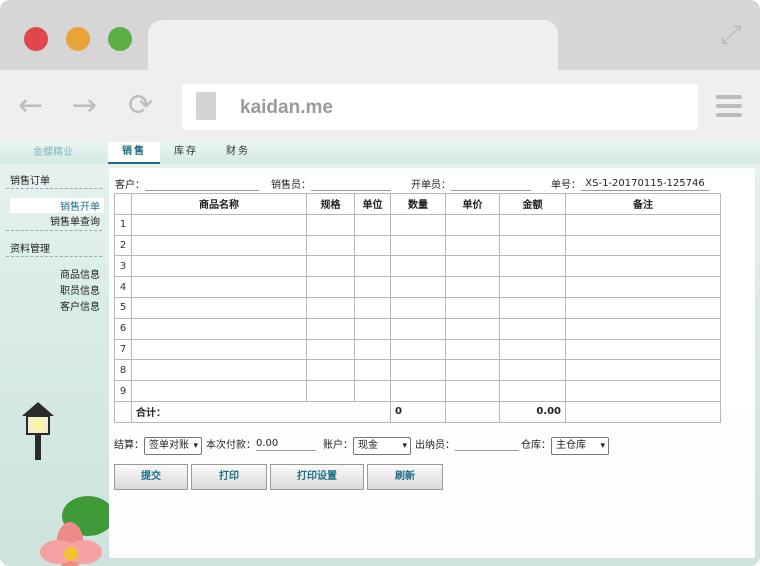 The height and width of the screenshot is (566, 760). Describe the element at coordinates (202, 184) in the screenshot. I see `customer-input` at that location.